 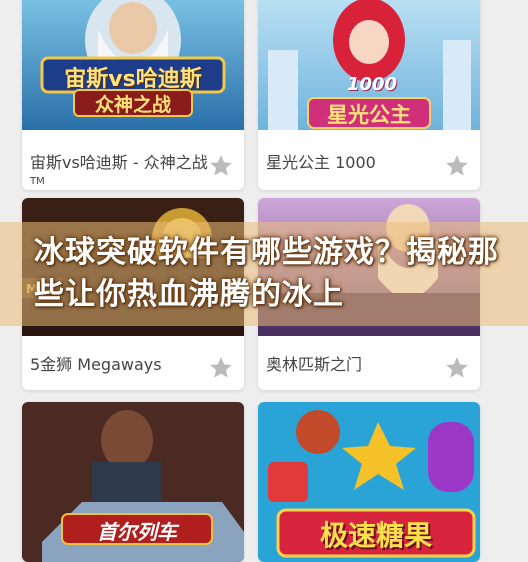 What do you see at coordinates (369, 65) in the screenshot?
I see `game-thumbnail: 1000 星光公主` at bounding box center [369, 65].